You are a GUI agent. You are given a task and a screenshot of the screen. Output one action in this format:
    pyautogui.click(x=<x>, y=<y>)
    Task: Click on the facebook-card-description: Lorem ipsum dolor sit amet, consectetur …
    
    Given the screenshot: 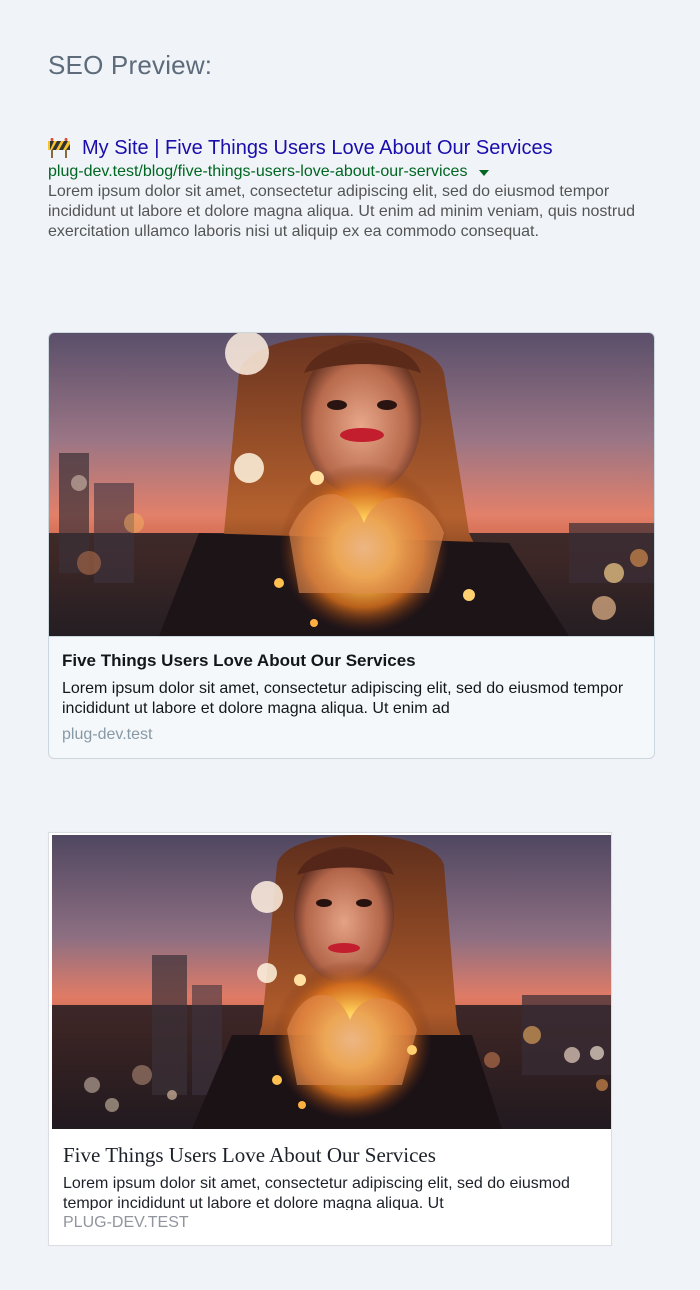 What is the action you would take?
    pyautogui.click(x=316, y=1192)
    